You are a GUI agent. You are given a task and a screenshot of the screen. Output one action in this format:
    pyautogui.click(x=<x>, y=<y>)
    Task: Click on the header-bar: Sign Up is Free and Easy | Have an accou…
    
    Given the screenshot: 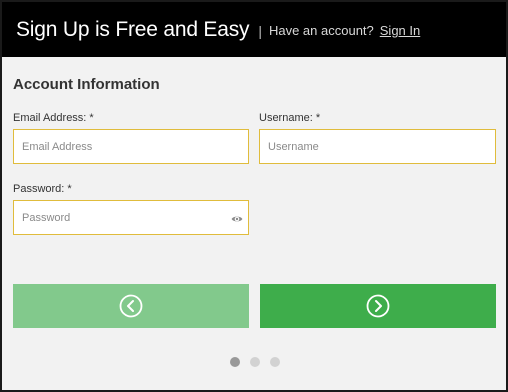 What is the action you would take?
    pyautogui.click(x=254, y=29)
    